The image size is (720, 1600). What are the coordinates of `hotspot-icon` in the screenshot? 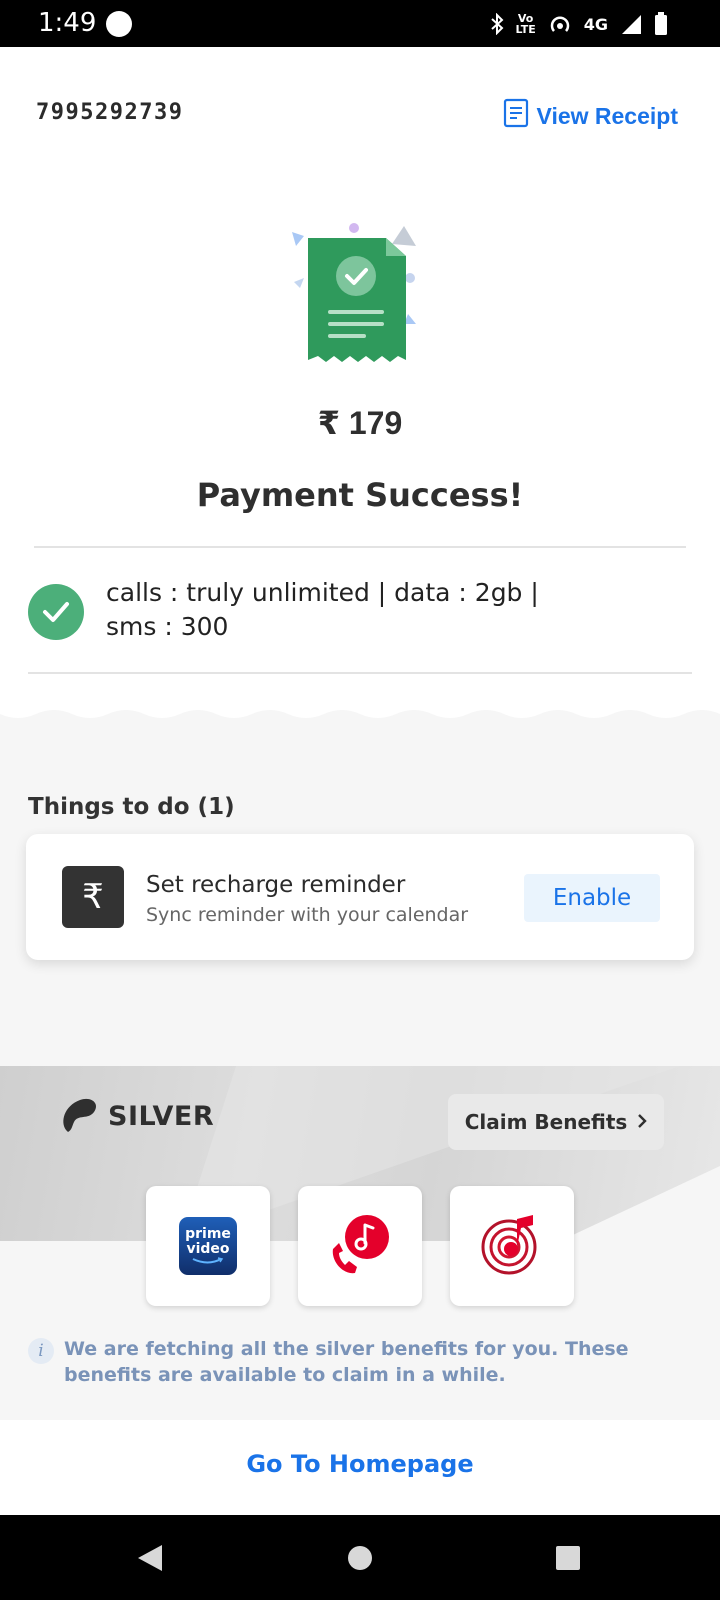 It's located at (560, 24).